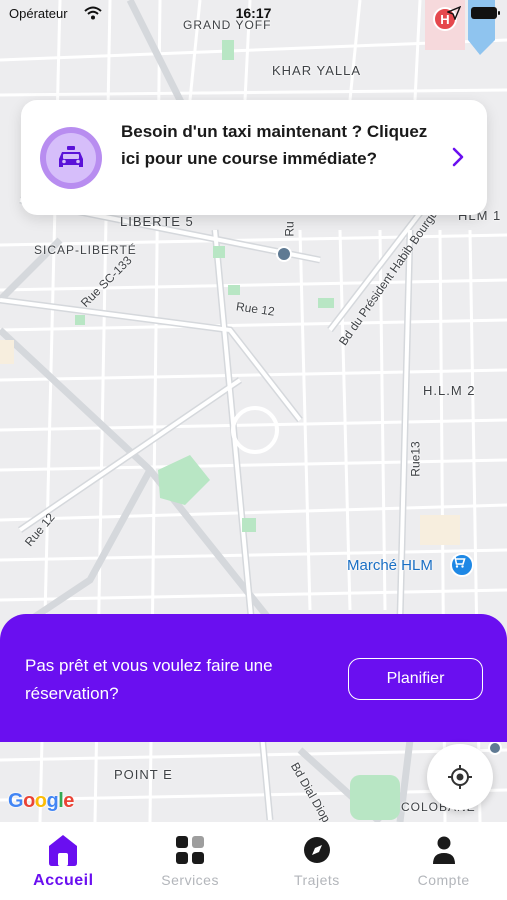  I want to click on locate-me-button, so click(460, 777).